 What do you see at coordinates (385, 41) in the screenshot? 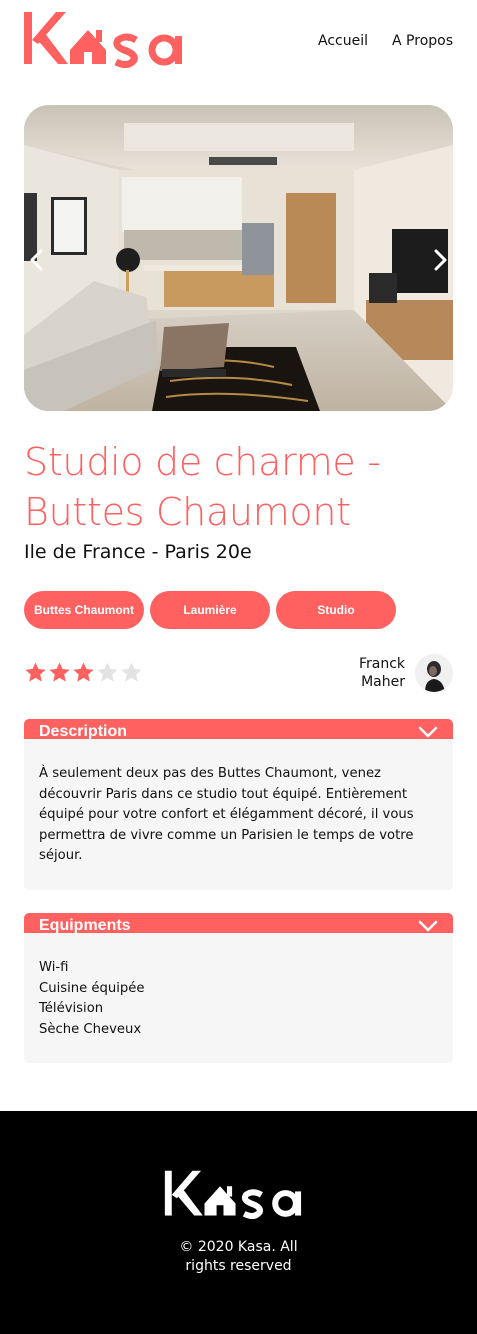
I see `main-nav: Accueil A Propos` at bounding box center [385, 41].